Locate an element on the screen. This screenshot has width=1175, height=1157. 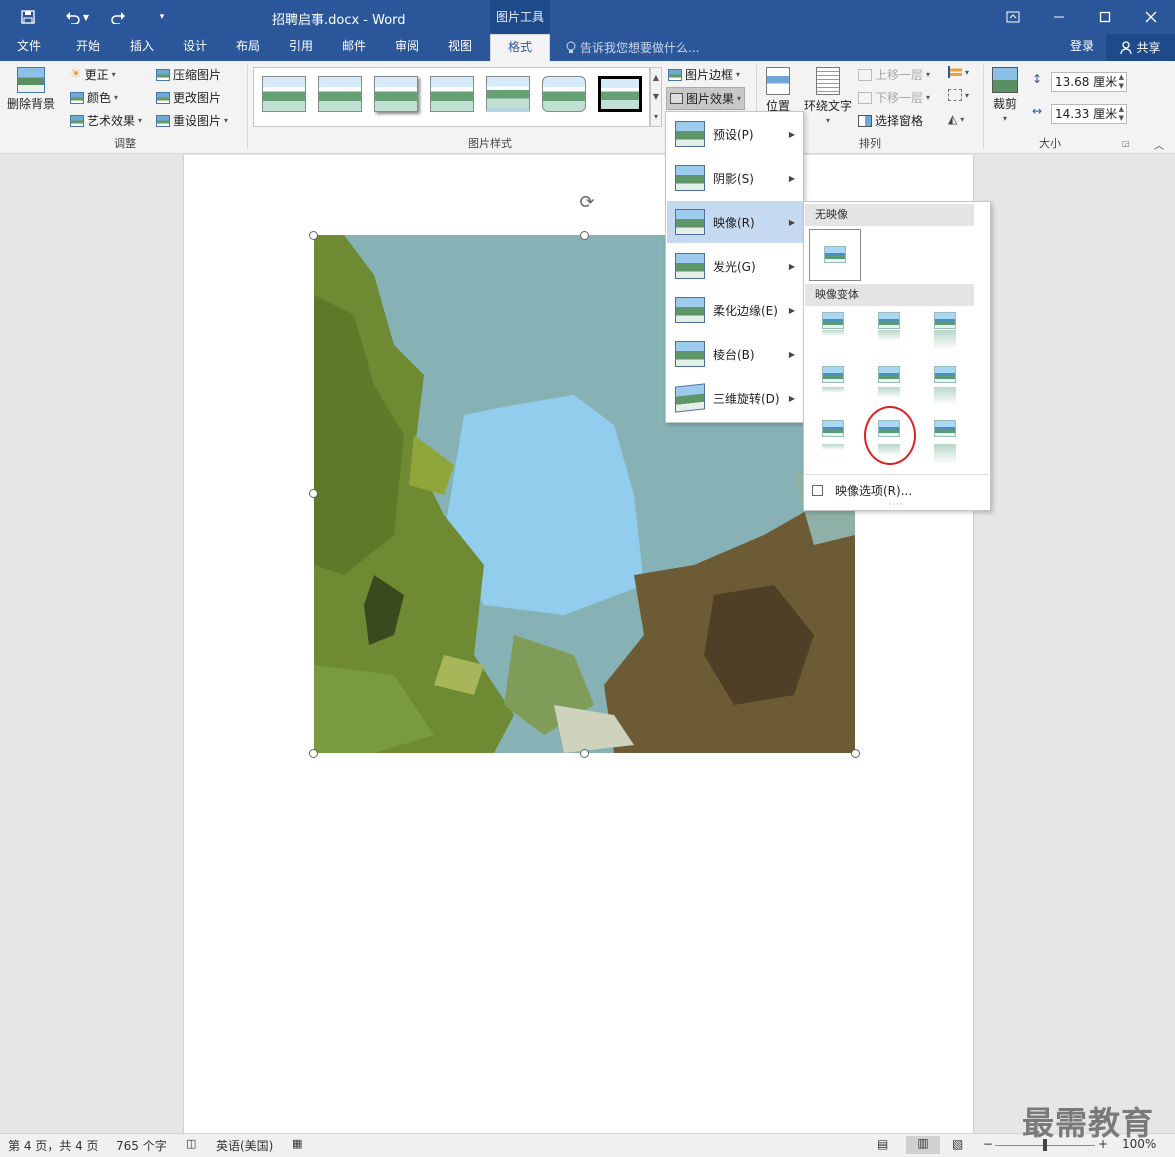
chevron-down-icon: ▼ is located at coordinates (656, 96).